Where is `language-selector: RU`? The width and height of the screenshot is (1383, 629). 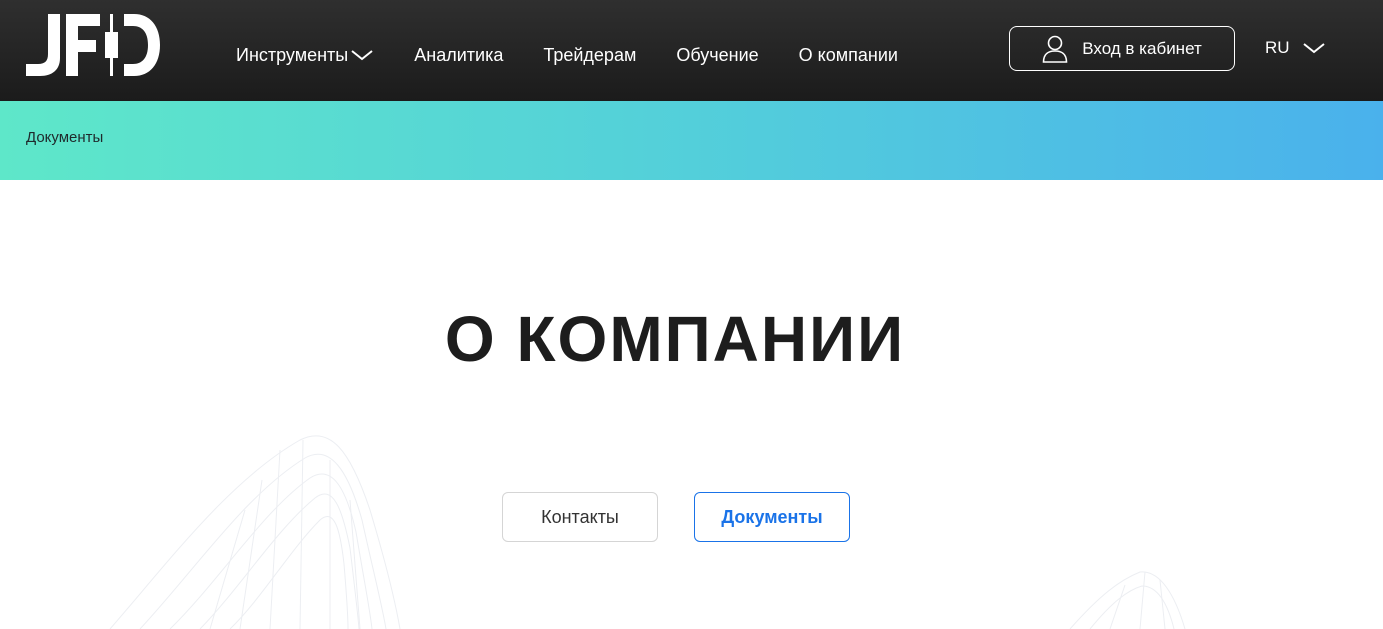 language-selector: RU is located at coordinates (1295, 48).